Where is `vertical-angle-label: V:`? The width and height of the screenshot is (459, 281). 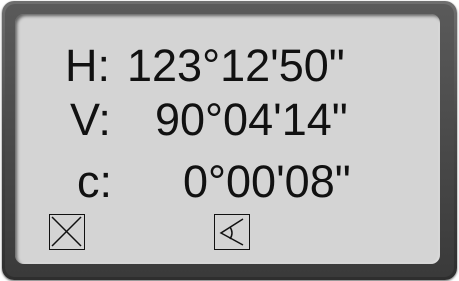
vertical-angle-label: V: is located at coordinates (90, 119).